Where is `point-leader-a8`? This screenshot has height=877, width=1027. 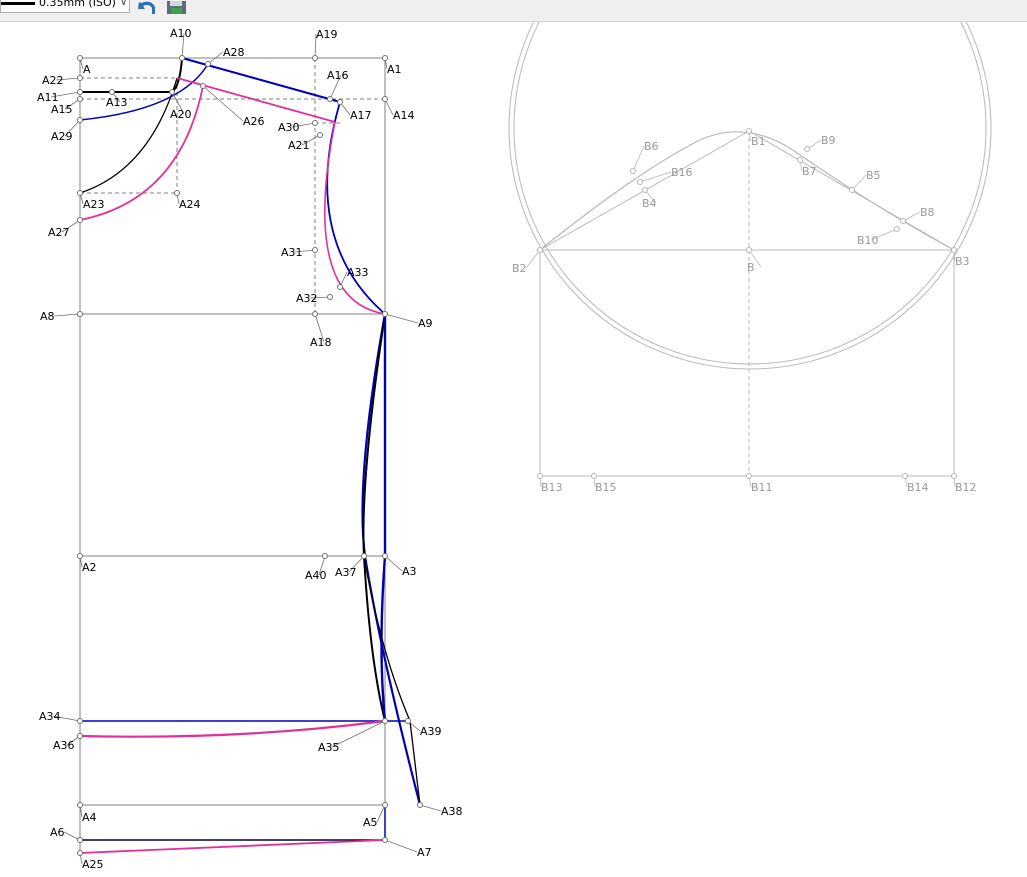 point-leader-a8 is located at coordinates (67, 315).